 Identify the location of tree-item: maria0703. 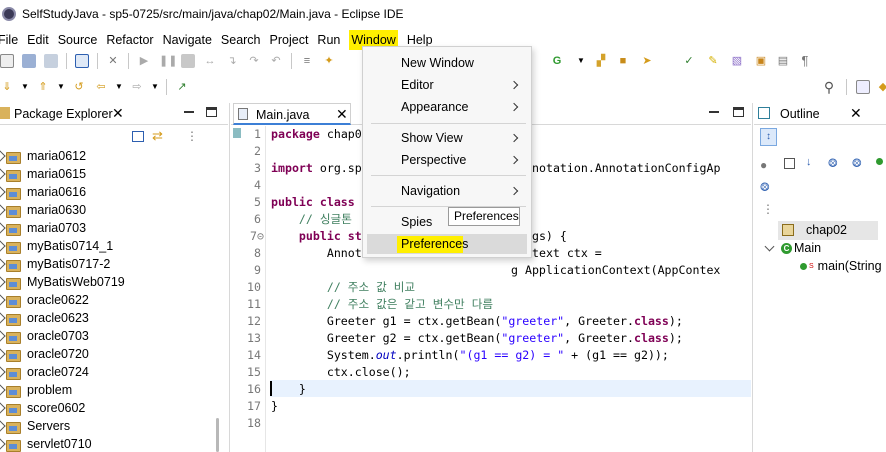
(43, 228).